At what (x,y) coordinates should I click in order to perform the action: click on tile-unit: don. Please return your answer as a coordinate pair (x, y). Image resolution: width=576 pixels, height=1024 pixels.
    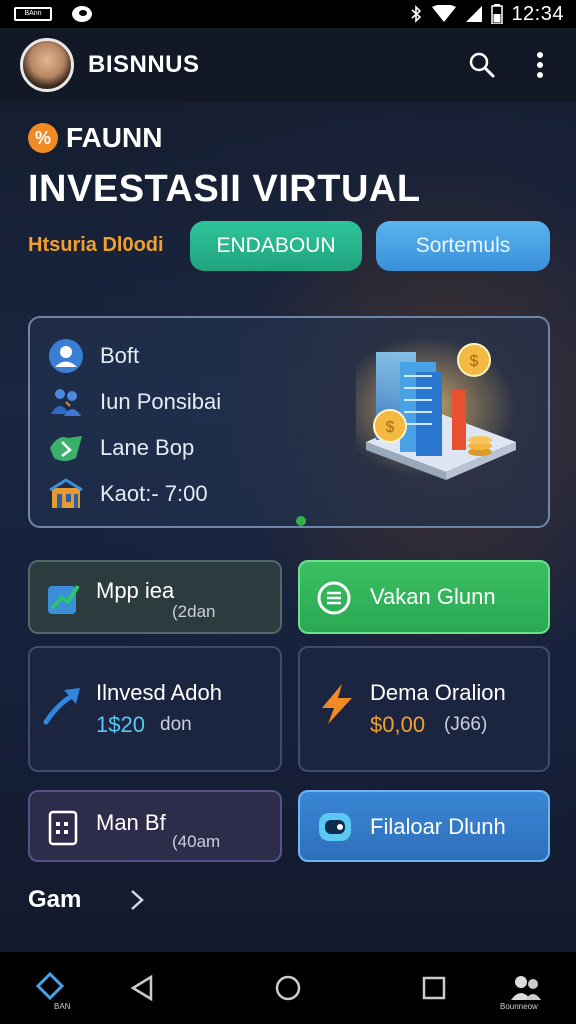
    Looking at the image, I should click on (176, 724).